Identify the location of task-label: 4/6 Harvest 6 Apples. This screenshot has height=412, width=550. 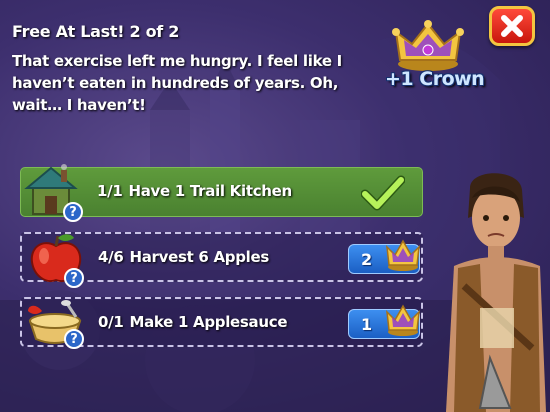
(183, 257).